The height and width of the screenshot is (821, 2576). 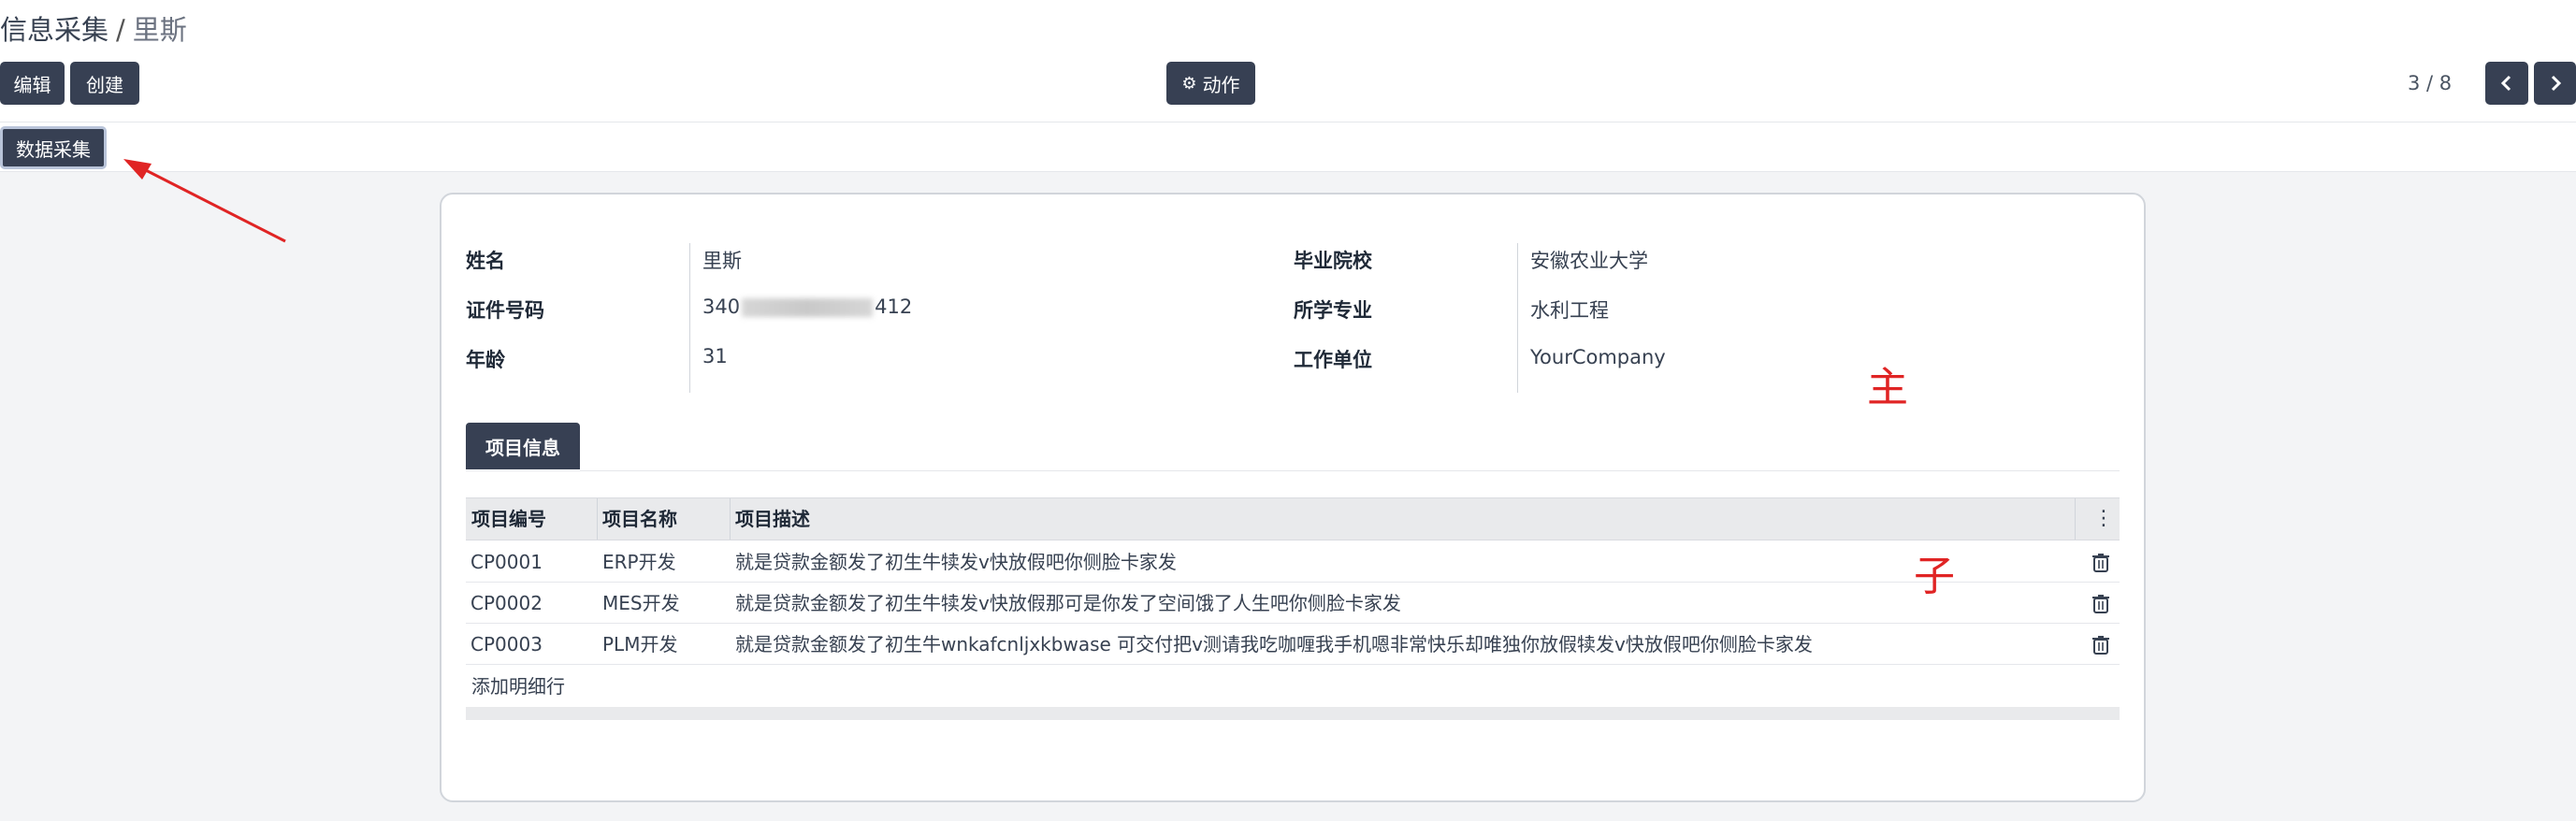 I want to click on id-number-value: 340 412, so click(x=807, y=306).